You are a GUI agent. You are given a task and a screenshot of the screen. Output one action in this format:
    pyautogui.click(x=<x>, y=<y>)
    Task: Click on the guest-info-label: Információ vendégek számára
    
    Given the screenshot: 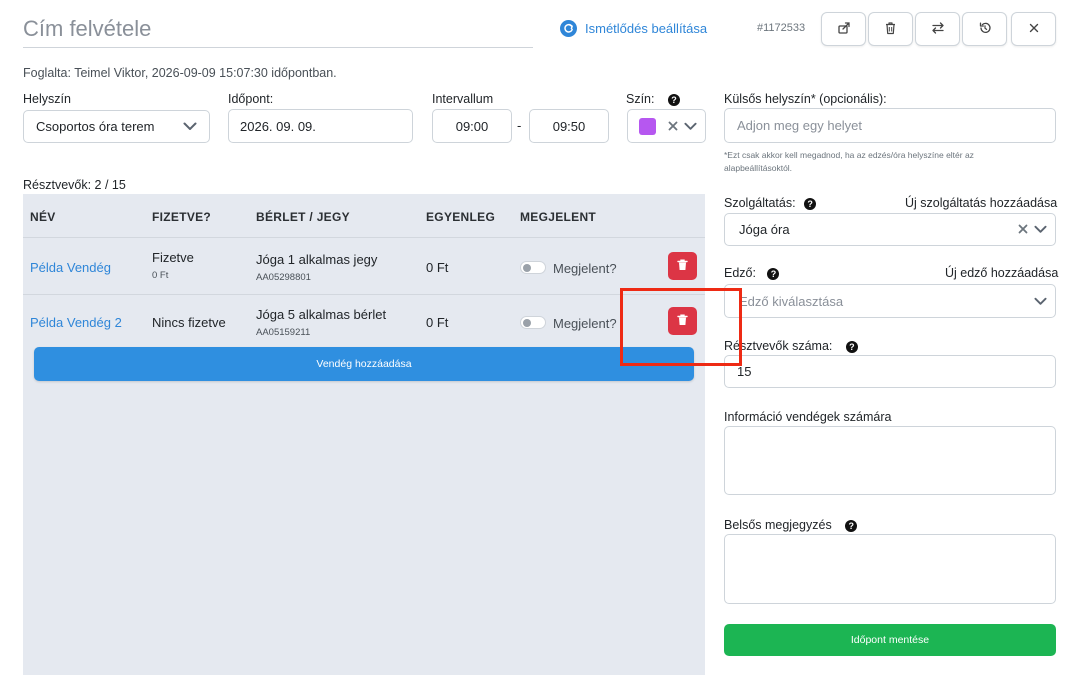 What is the action you would take?
    pyautogui.click(x=808, y=417)
    